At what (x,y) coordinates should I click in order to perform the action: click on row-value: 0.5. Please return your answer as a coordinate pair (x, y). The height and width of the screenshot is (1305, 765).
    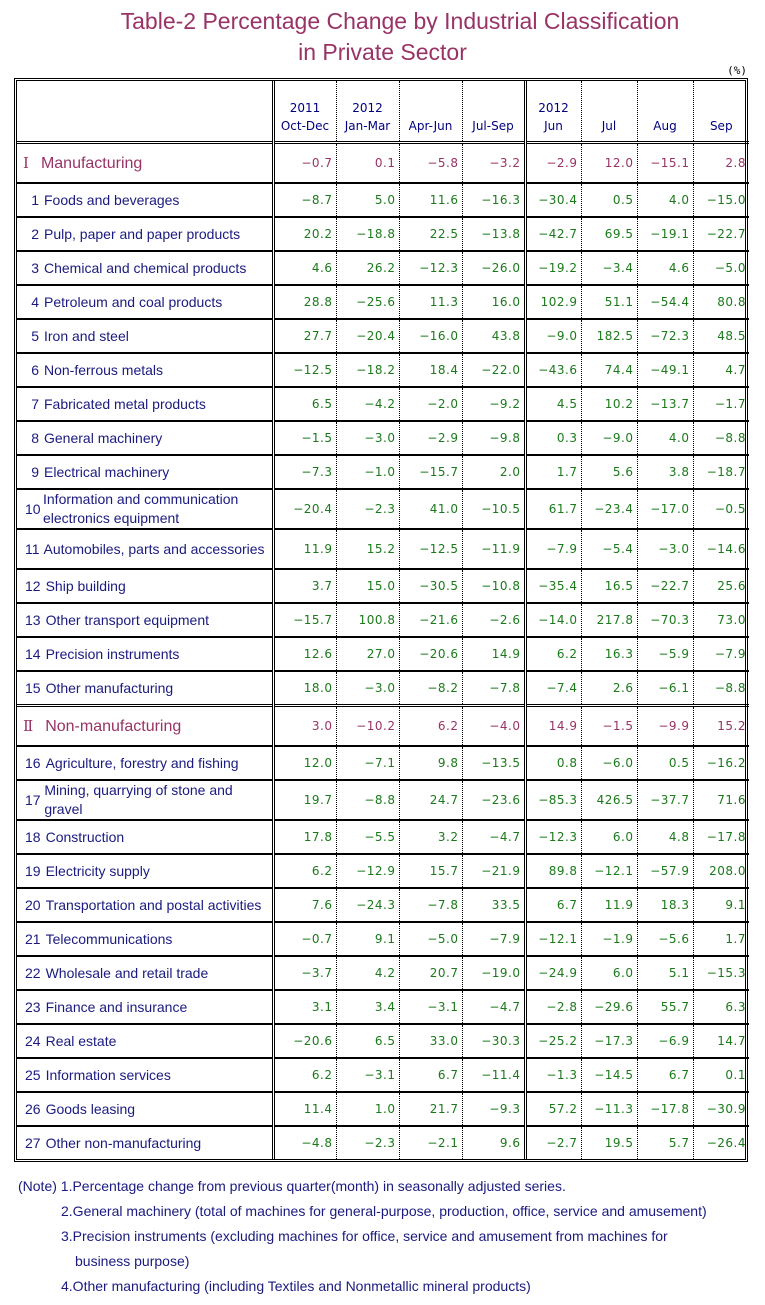
    Looking at the image, I should click on (609, 199).